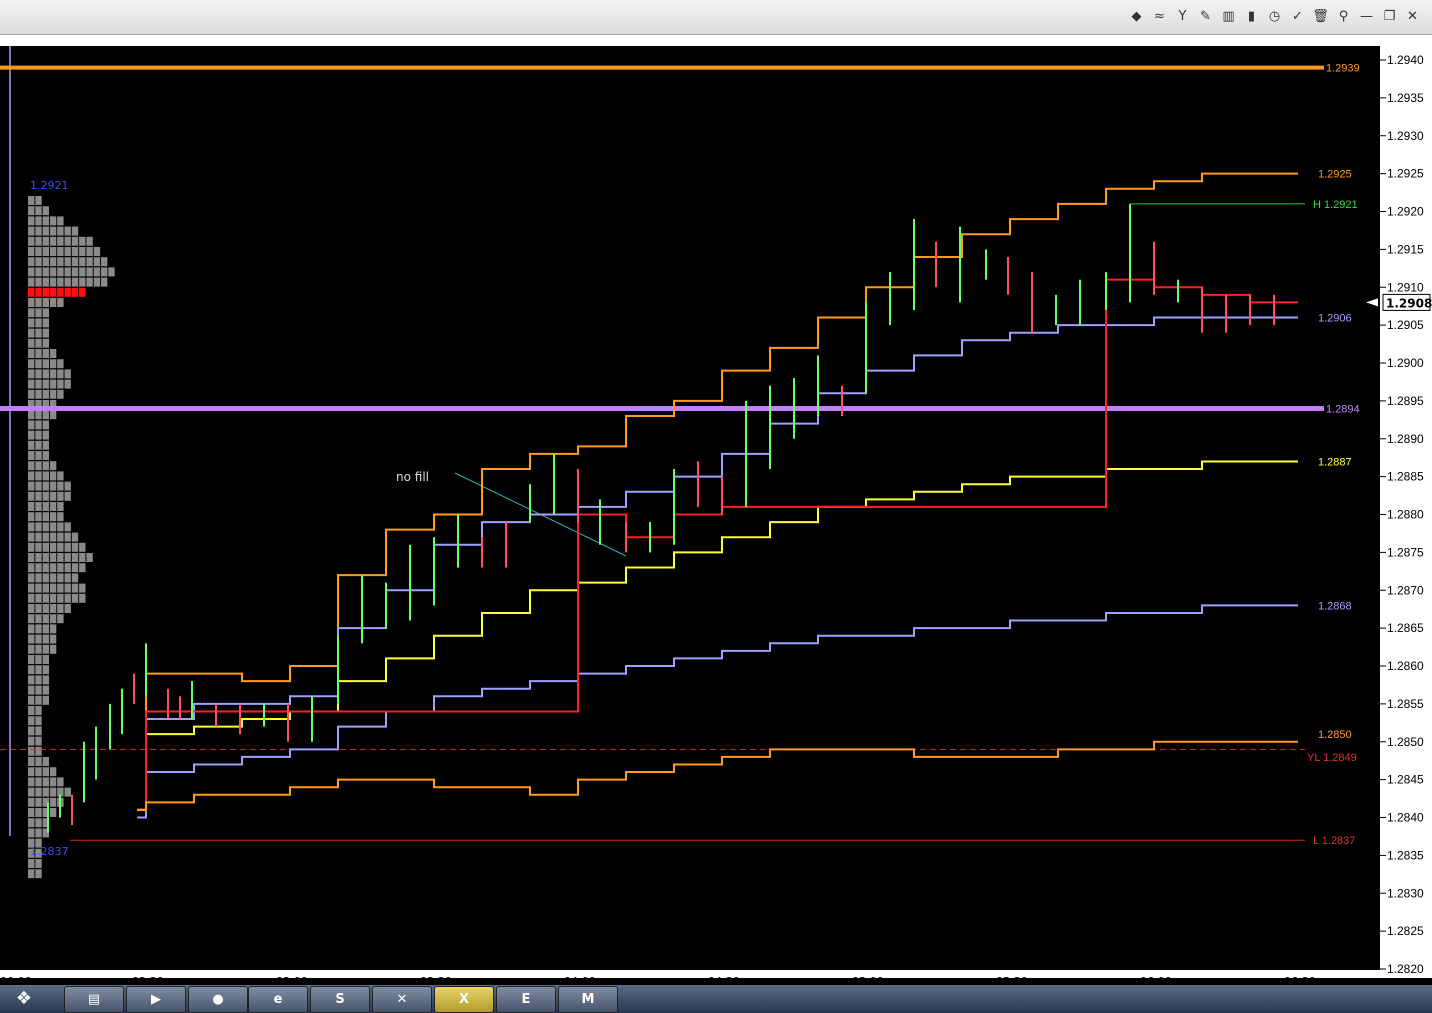 This screenshot has height=1013, width=1432. Describe the element at coordinates (1366, 16) in the screenshot. I see `minimize-icon: —` at that location.